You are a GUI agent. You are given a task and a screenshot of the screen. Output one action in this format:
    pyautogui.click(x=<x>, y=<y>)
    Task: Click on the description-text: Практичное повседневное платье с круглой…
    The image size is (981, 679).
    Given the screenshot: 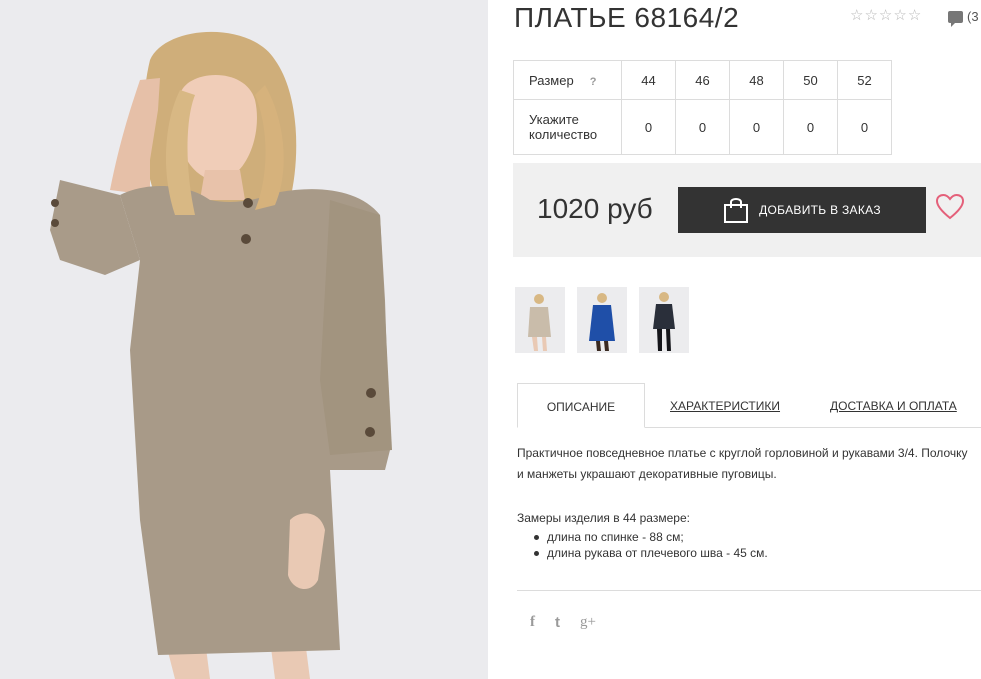 What is the action you would take?
    pyautogui.click(x=742, y=463)
    